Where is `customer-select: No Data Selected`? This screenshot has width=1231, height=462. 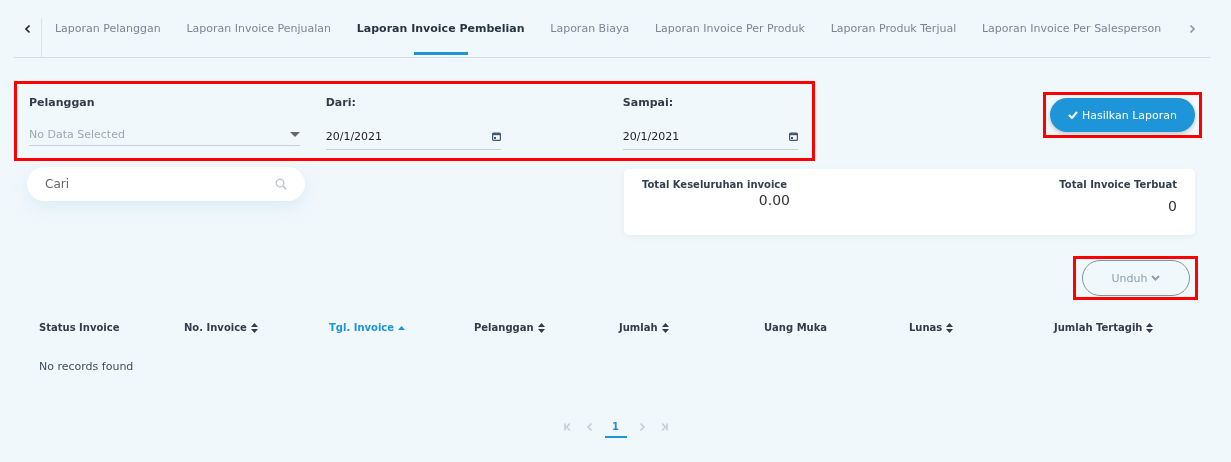 customer-select: No Data Selected is located at coordinates (164, 135).